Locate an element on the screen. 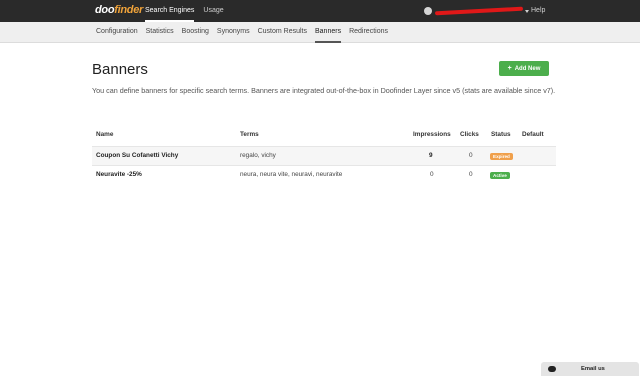  column-header-terms: Terms is located at coordinates (249, 134).